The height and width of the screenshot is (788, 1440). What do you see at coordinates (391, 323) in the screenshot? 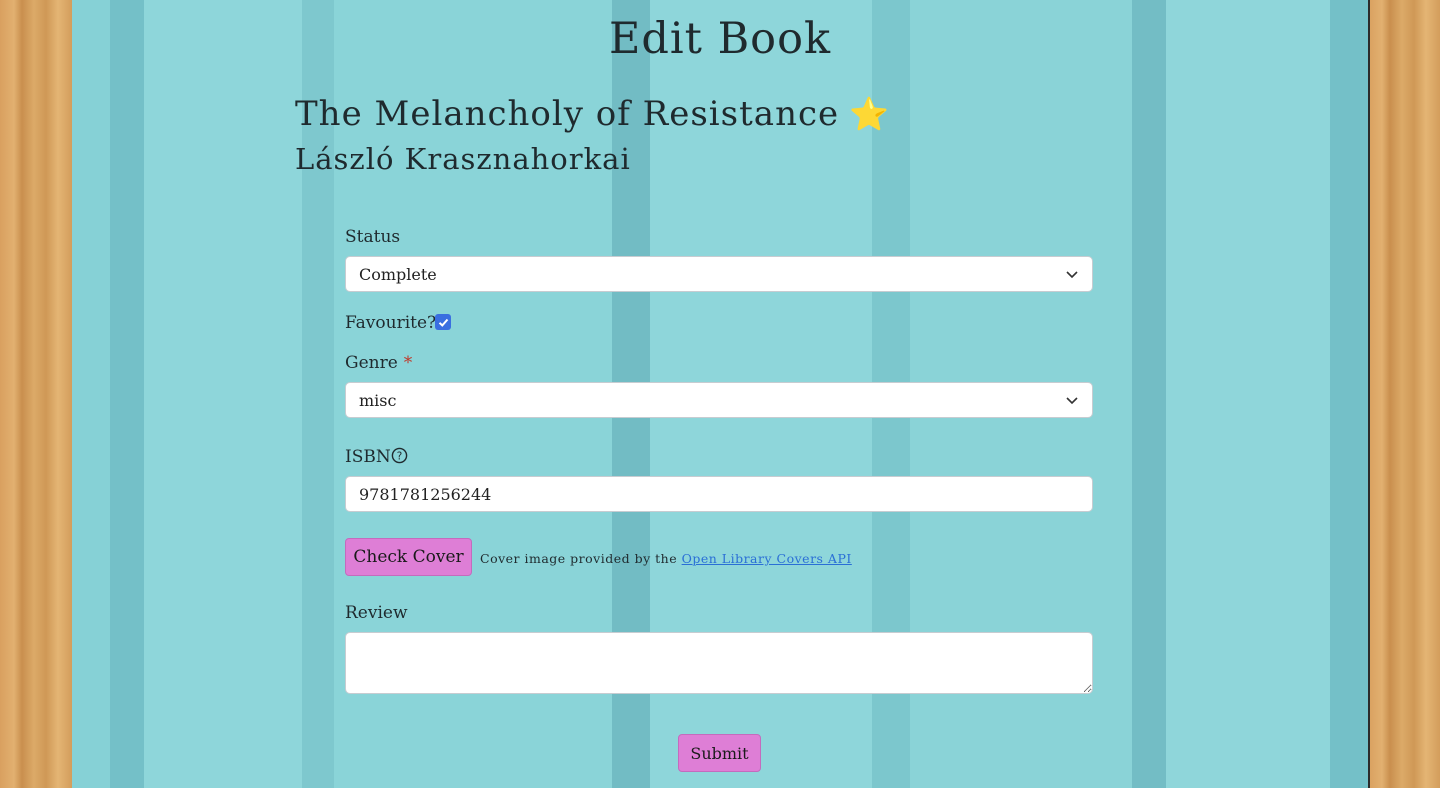
I see `favourite-label: Favourite?` at bounding box center [391, 323].